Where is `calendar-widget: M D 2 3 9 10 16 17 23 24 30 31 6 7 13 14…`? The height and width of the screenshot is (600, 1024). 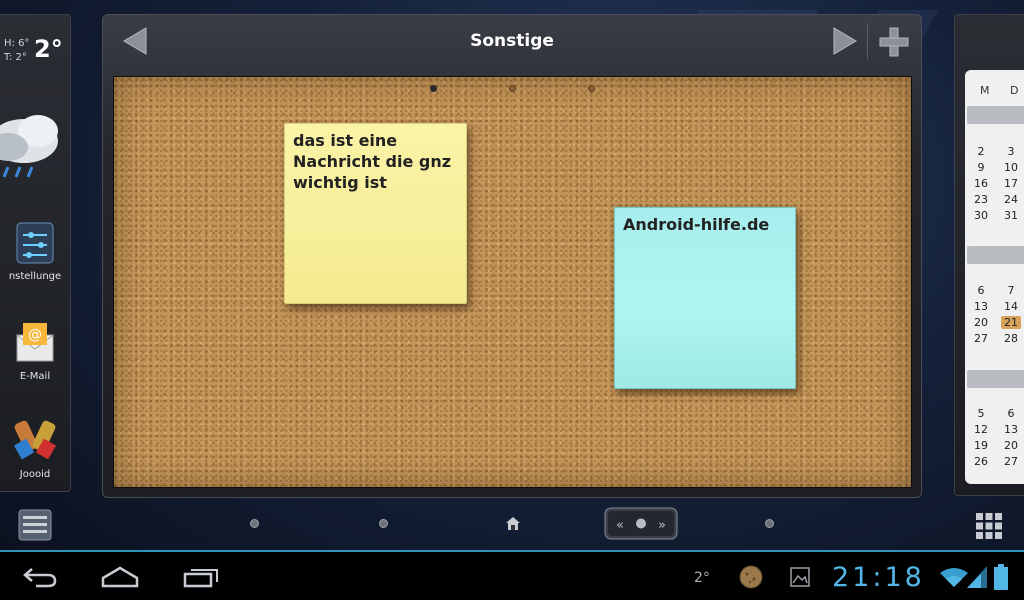 calendar-widget: M D 2 3 9 10 16 17 23 24 30 31 6 7 13 14… is located at coordinates (994, 277).